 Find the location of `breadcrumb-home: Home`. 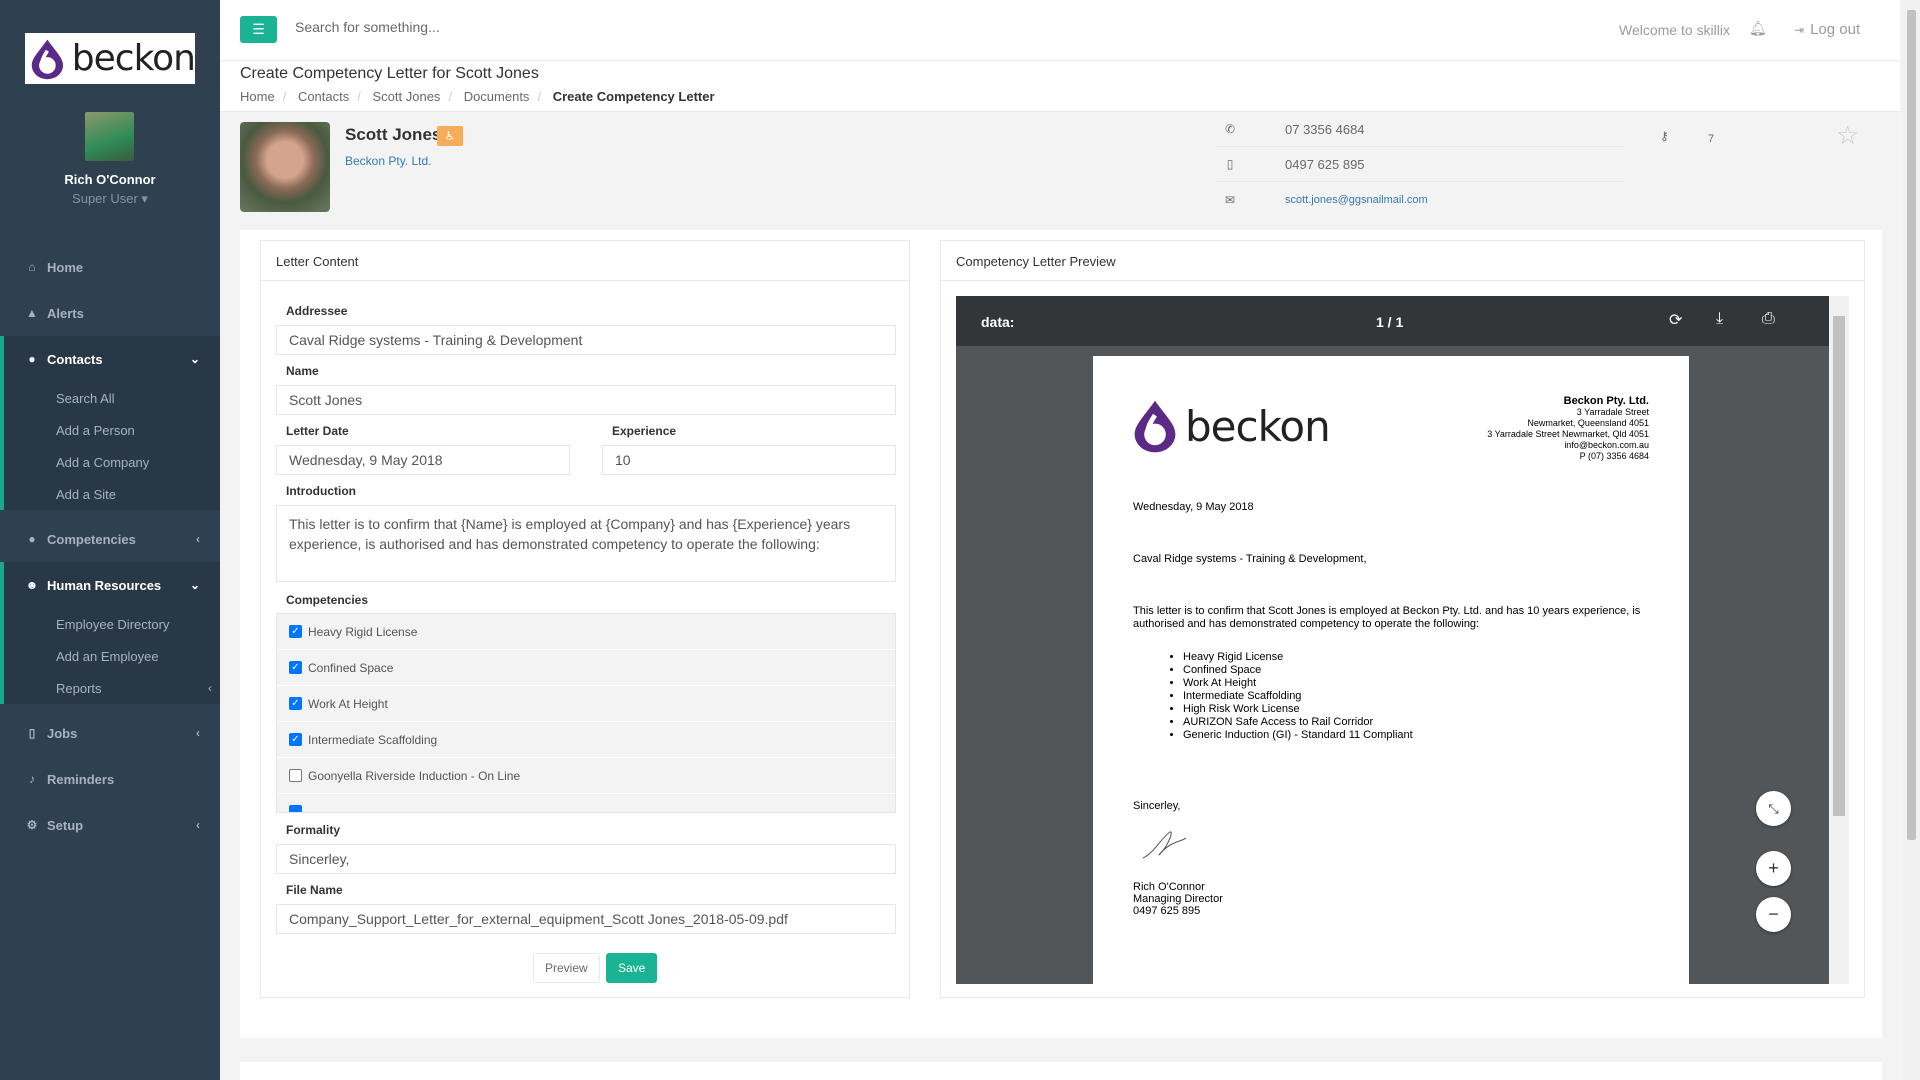

breadcrumb-home: Home is located at coordinates (257, 96).